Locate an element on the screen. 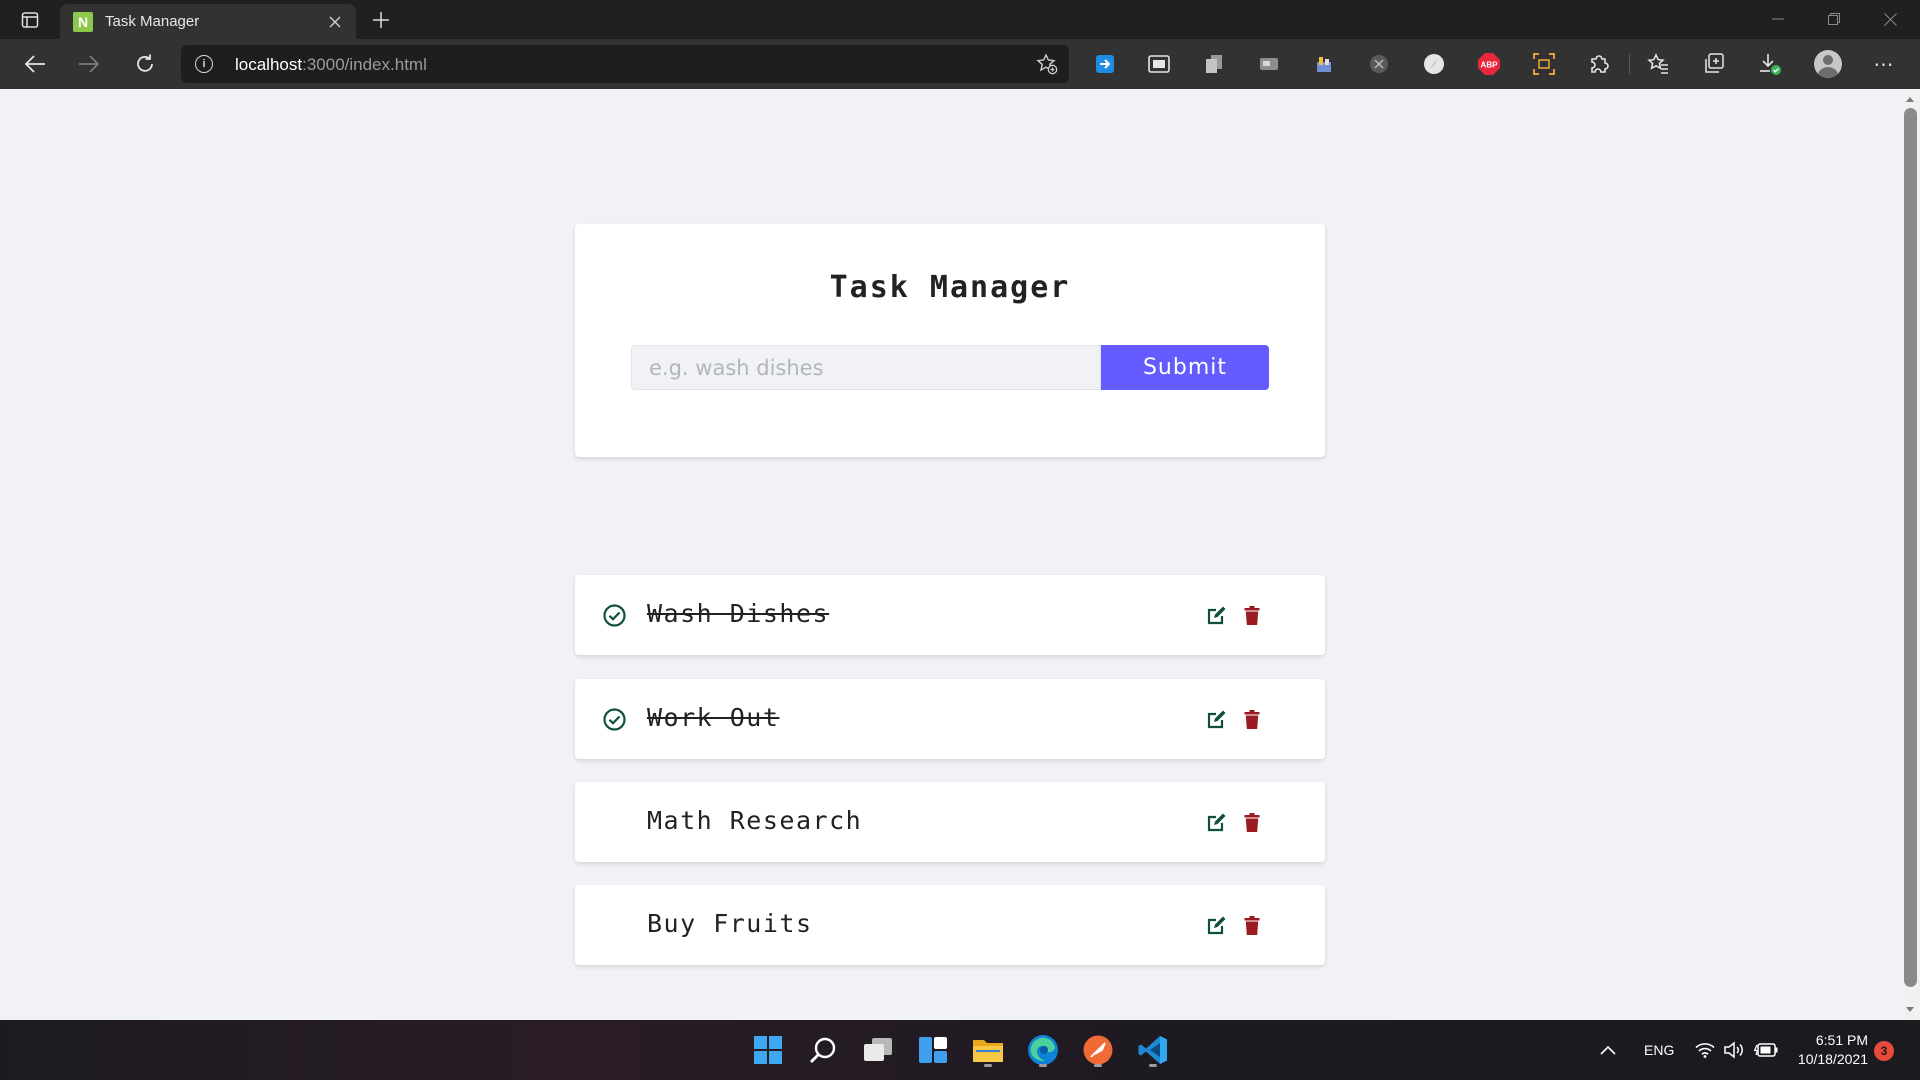 Image resolution: width=1920 pixels, height=1080 pixels. tab-actions-icon is located at coordinates (30, 20).